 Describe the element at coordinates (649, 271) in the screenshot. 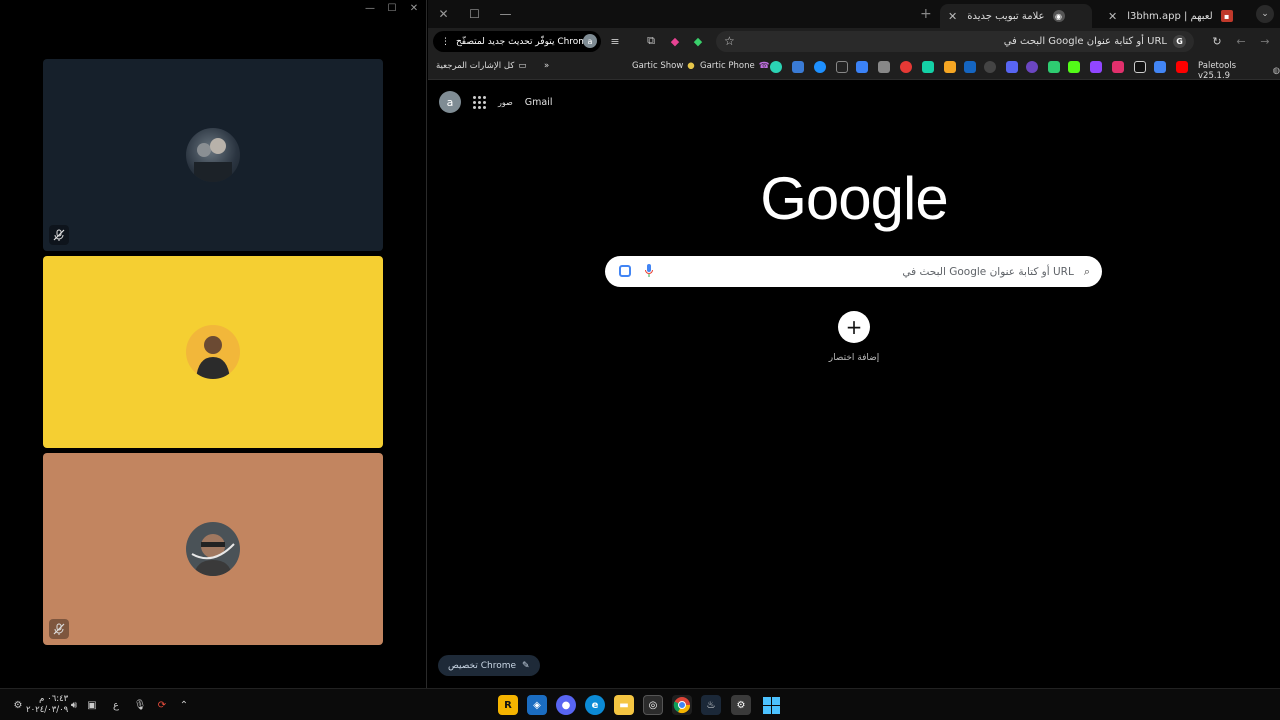

I see `voice-search-icon` at that location.